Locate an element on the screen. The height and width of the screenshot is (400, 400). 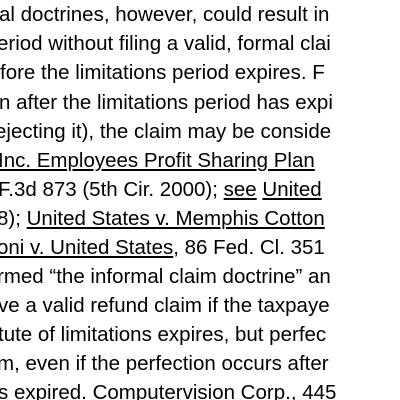
text-line-9: oni v. United States, 86 Fed. Cl. 351 is located at coordinates (162, 248).